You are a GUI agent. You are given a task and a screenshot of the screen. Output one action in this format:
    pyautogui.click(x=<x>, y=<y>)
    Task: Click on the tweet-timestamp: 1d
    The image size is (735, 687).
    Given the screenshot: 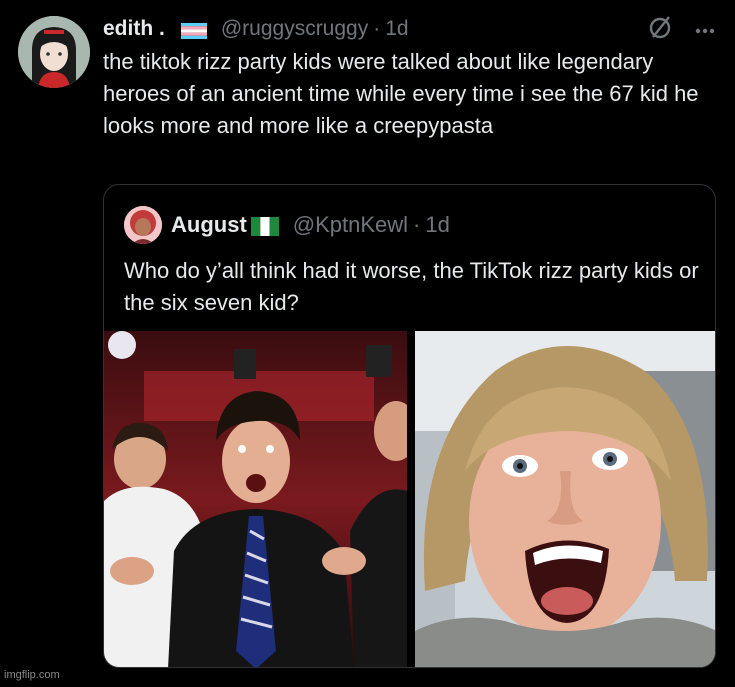 What is the action you would take?
    pyautogui.click(x=396, y=29)
    